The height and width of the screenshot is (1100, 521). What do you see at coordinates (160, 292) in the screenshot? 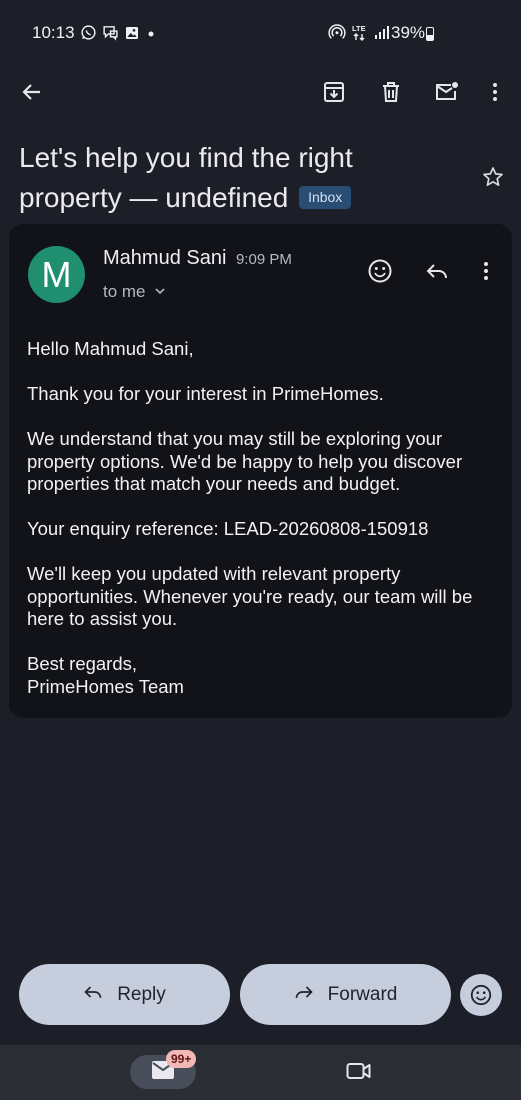
I see `chevron-down-icon` at bounding box center [160, 292].